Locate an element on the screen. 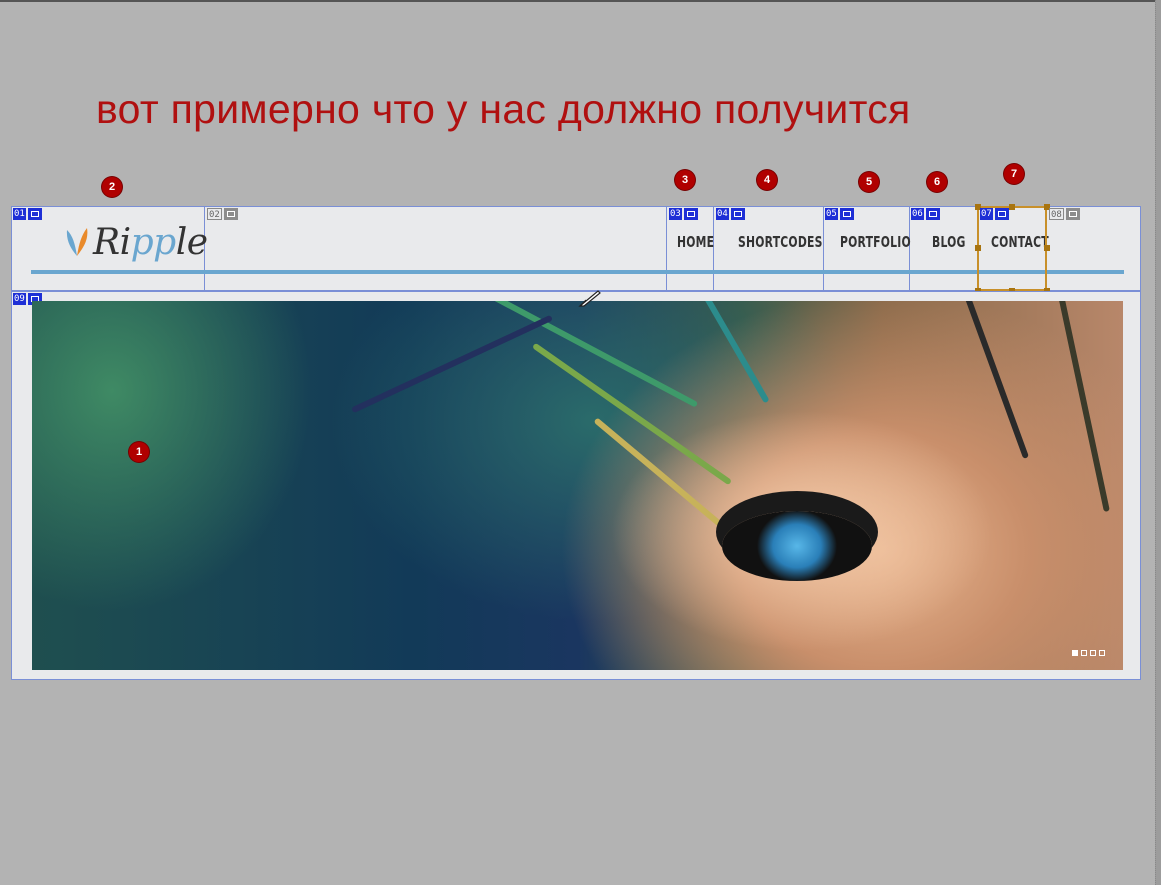  callout-badge: 1 is located at coordinates (139, 452).